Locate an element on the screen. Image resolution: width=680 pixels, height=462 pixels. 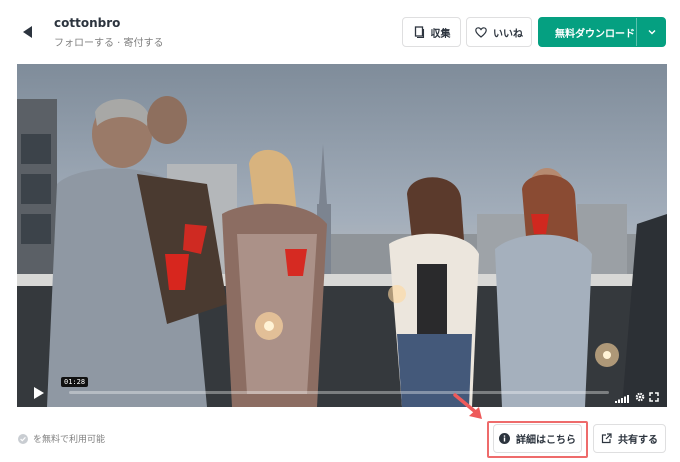
volume-icon is located at coordinates (622, 399).